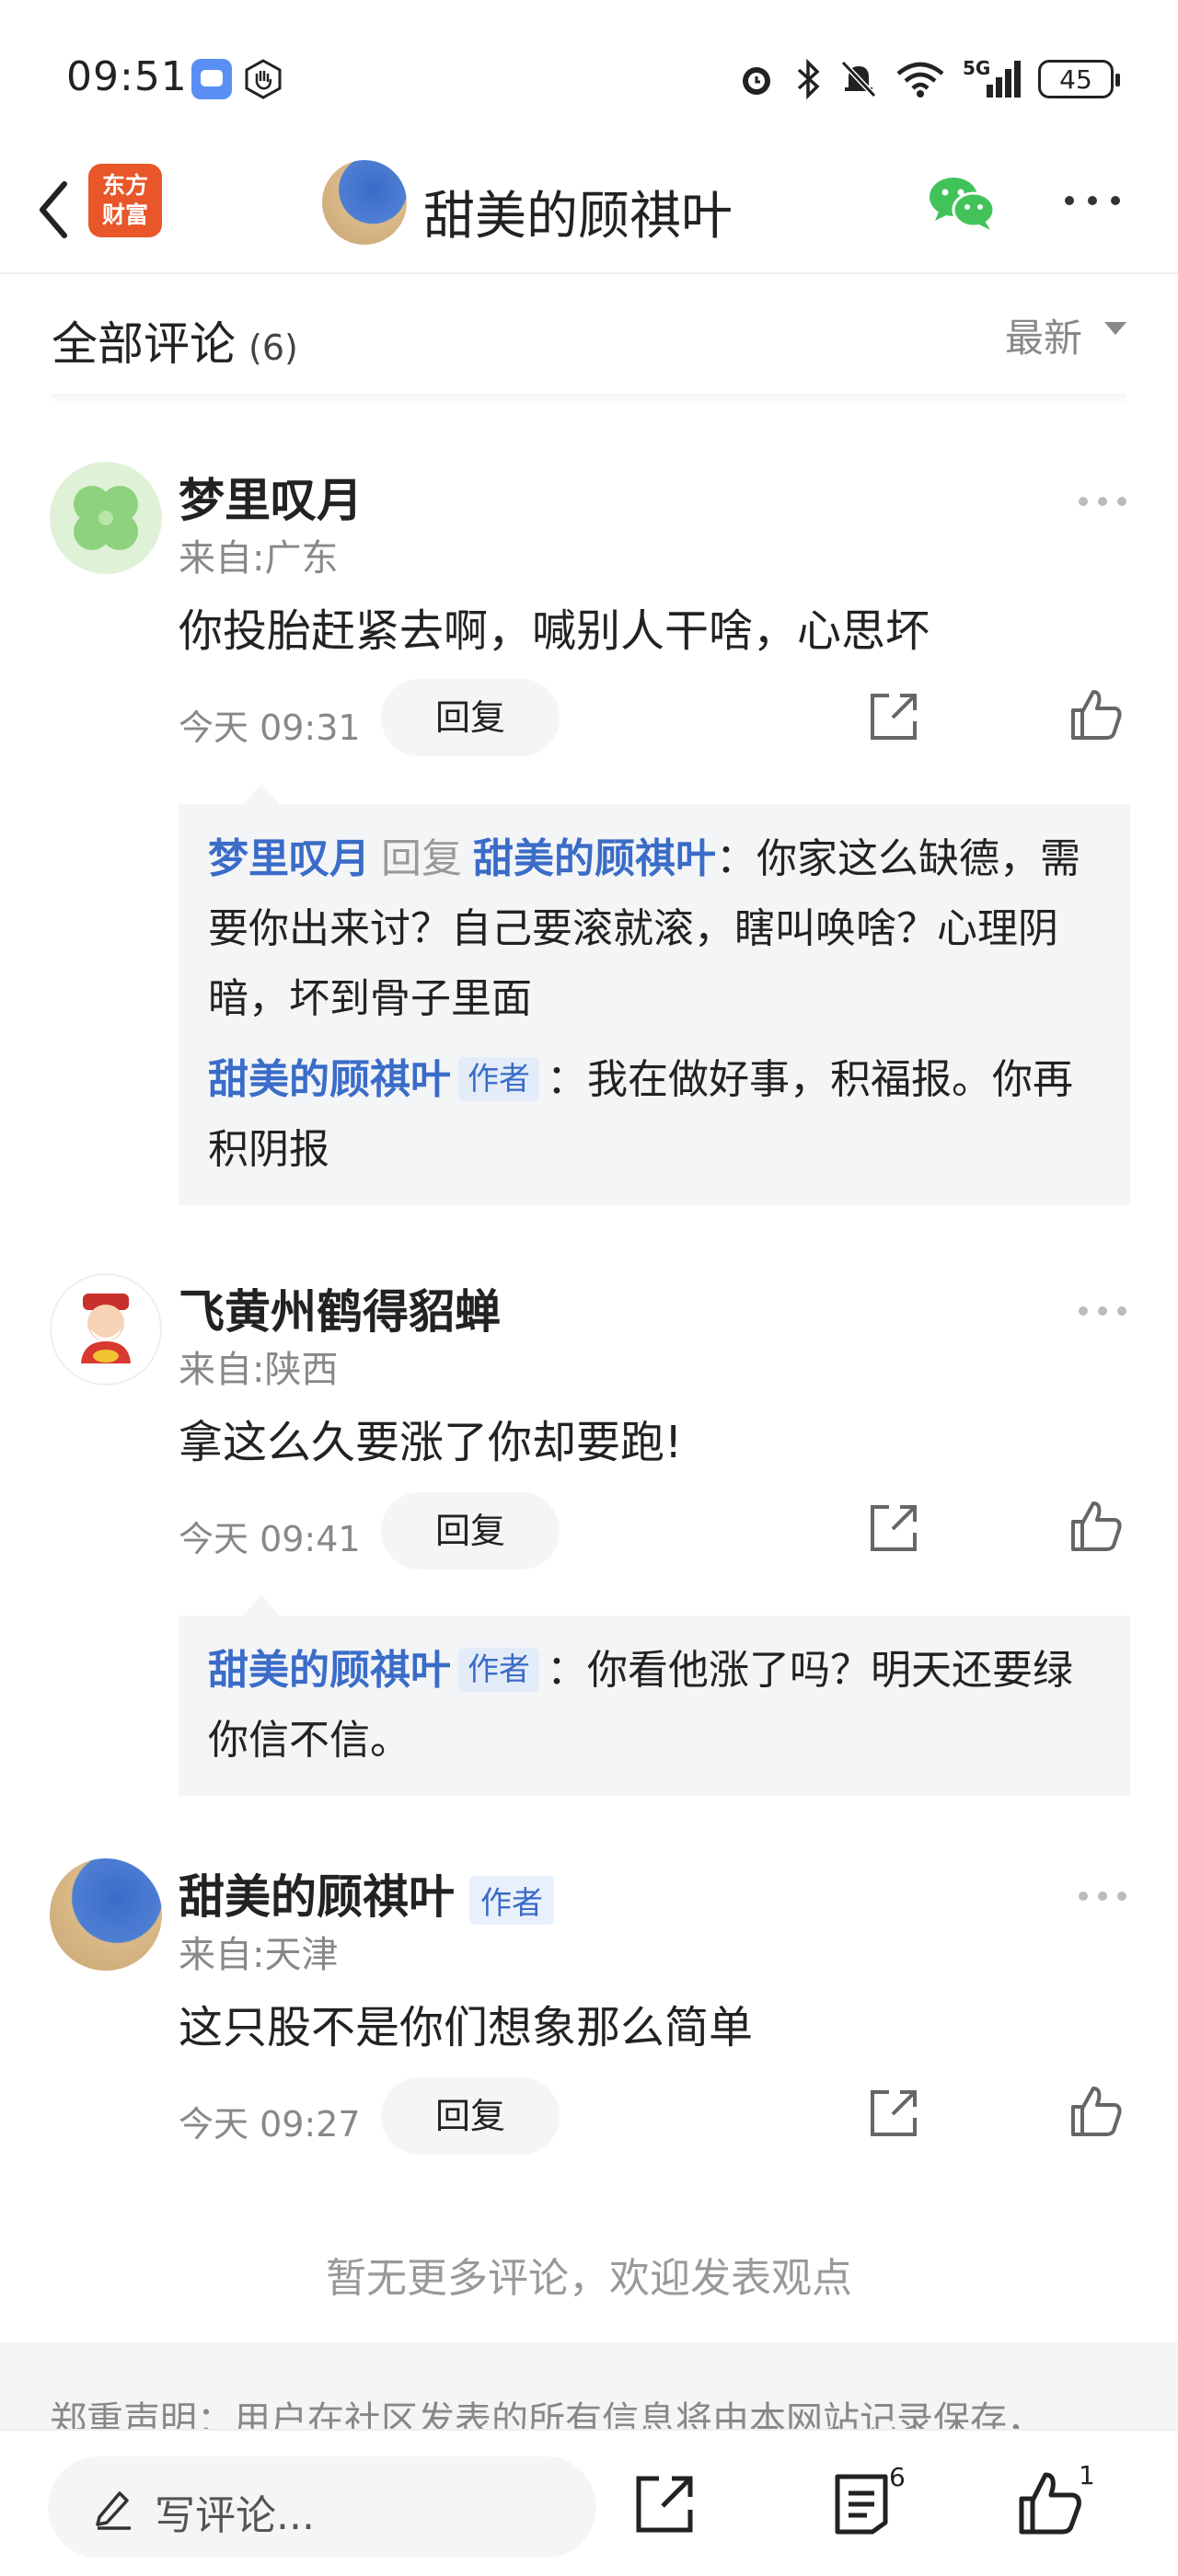 Image resolution: width=1178 pixels, height=2576 pixels. I want to click on comment-location: 来自:天津, so click(259, 1955).